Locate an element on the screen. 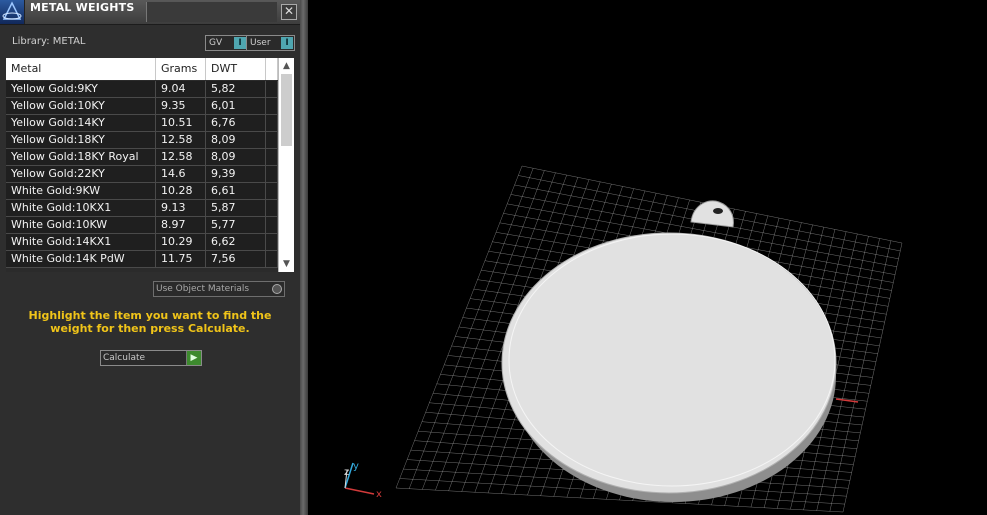 Image resolution: width=987 pixels, height=515 pixels. table-scrollbar: ▲ ▼ is located at coordinates (286, 165).